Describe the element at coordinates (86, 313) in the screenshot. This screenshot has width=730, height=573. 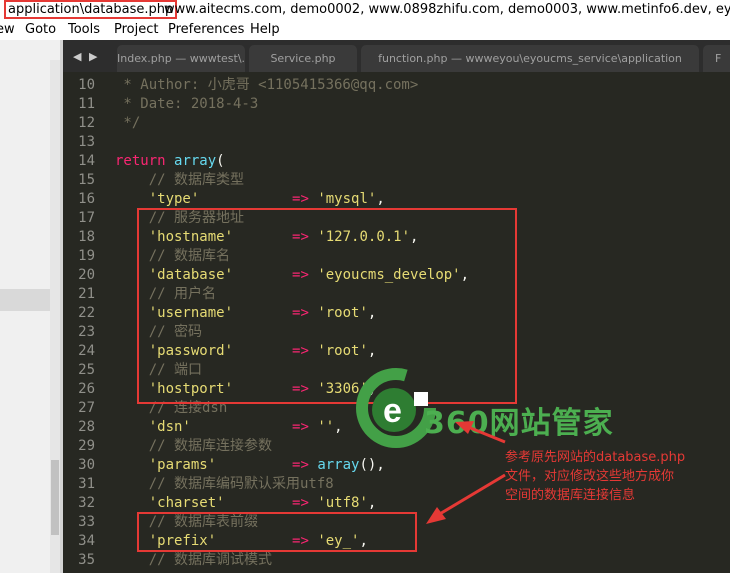
I see `line-number: 22` at that location.